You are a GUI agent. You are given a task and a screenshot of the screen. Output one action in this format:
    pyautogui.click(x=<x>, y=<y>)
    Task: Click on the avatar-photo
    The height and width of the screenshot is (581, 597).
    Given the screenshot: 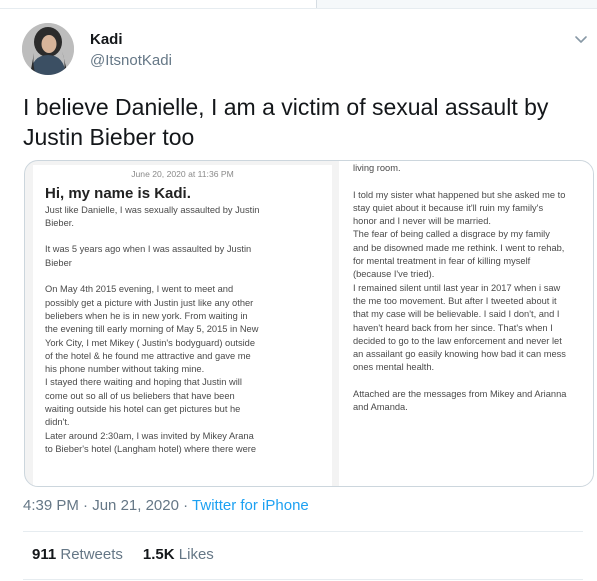 What is the action you would take?
    pyautogui.click(x=48, y=49)
    